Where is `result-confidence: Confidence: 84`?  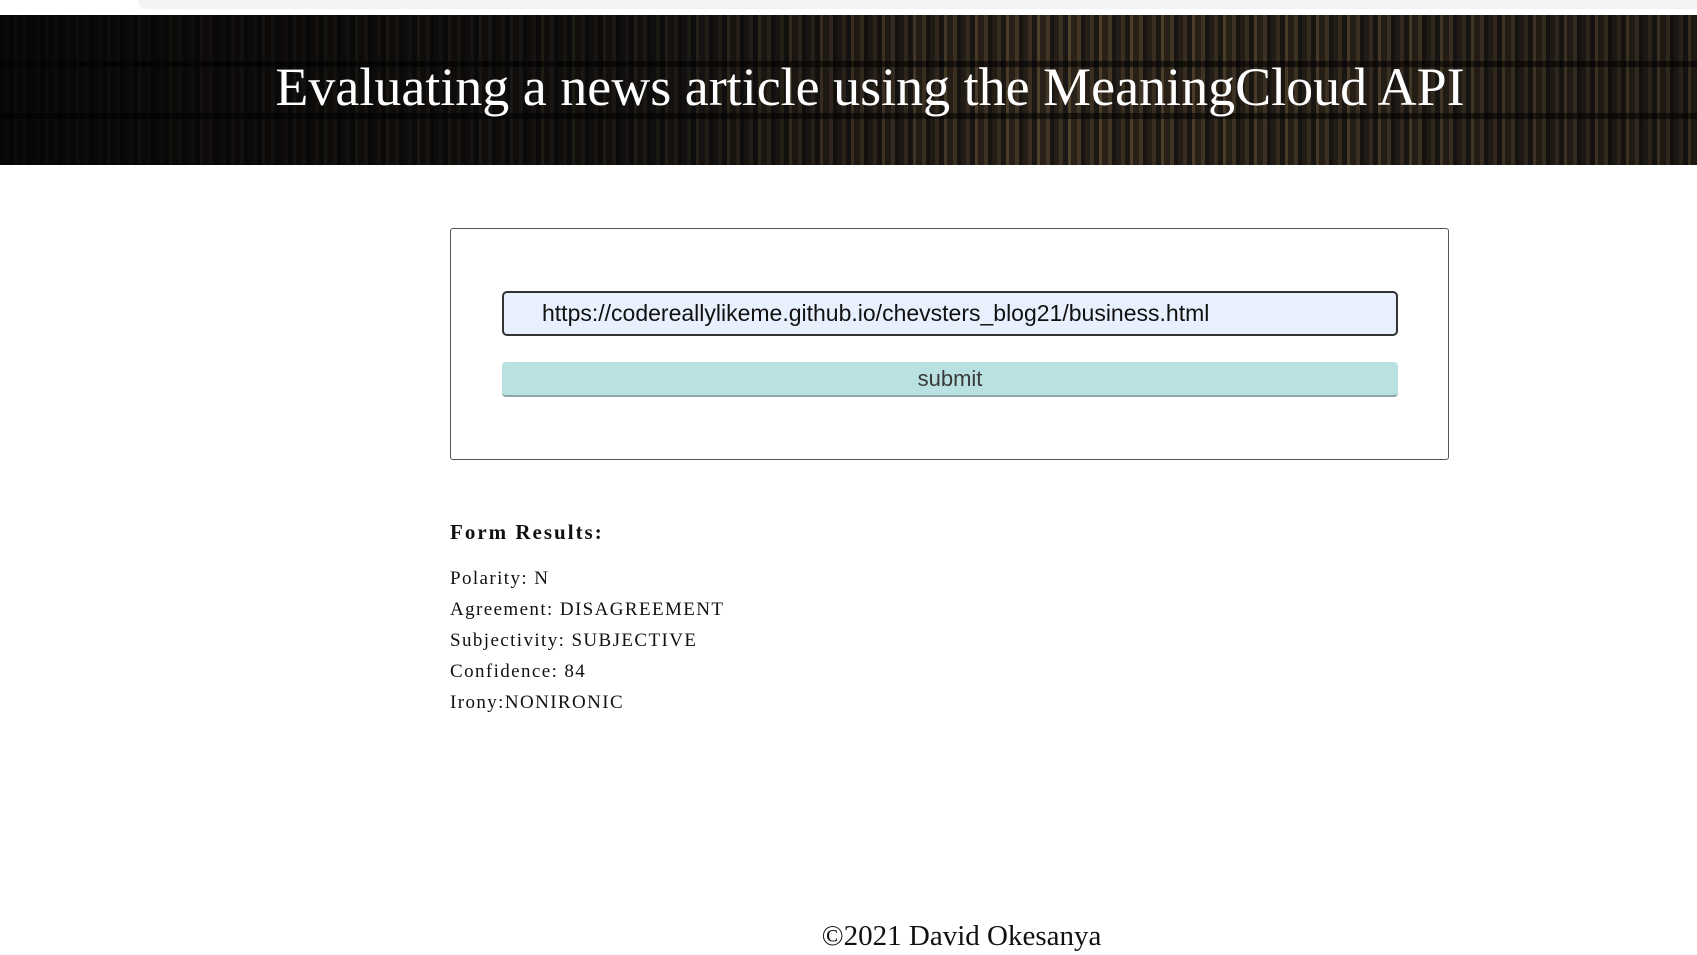
result-confidence: Confidence: 84 is located at coordinates (518, 671).